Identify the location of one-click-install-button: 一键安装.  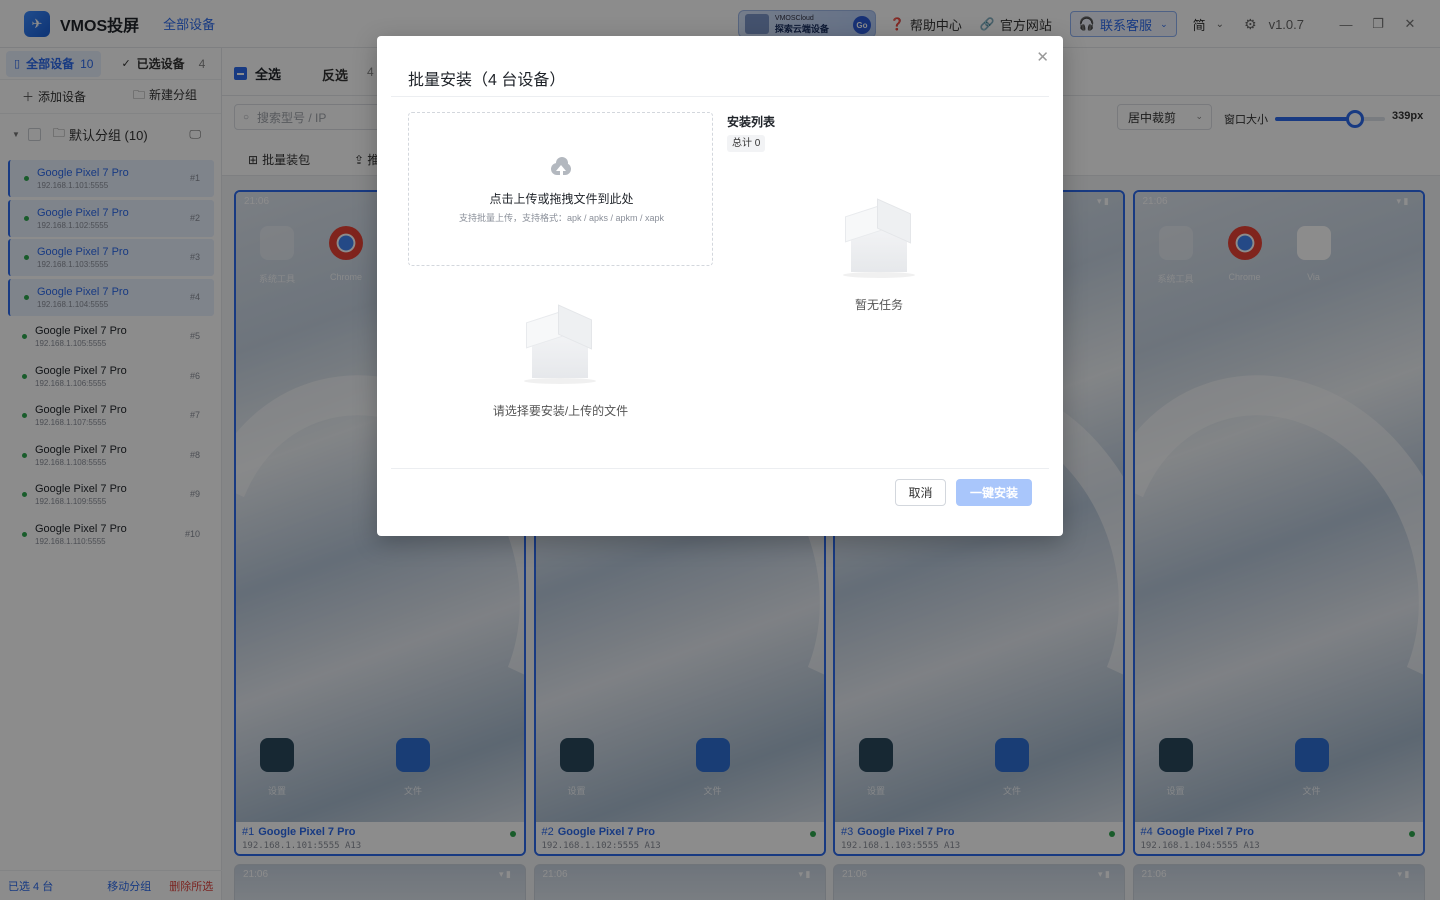
(994, 492).